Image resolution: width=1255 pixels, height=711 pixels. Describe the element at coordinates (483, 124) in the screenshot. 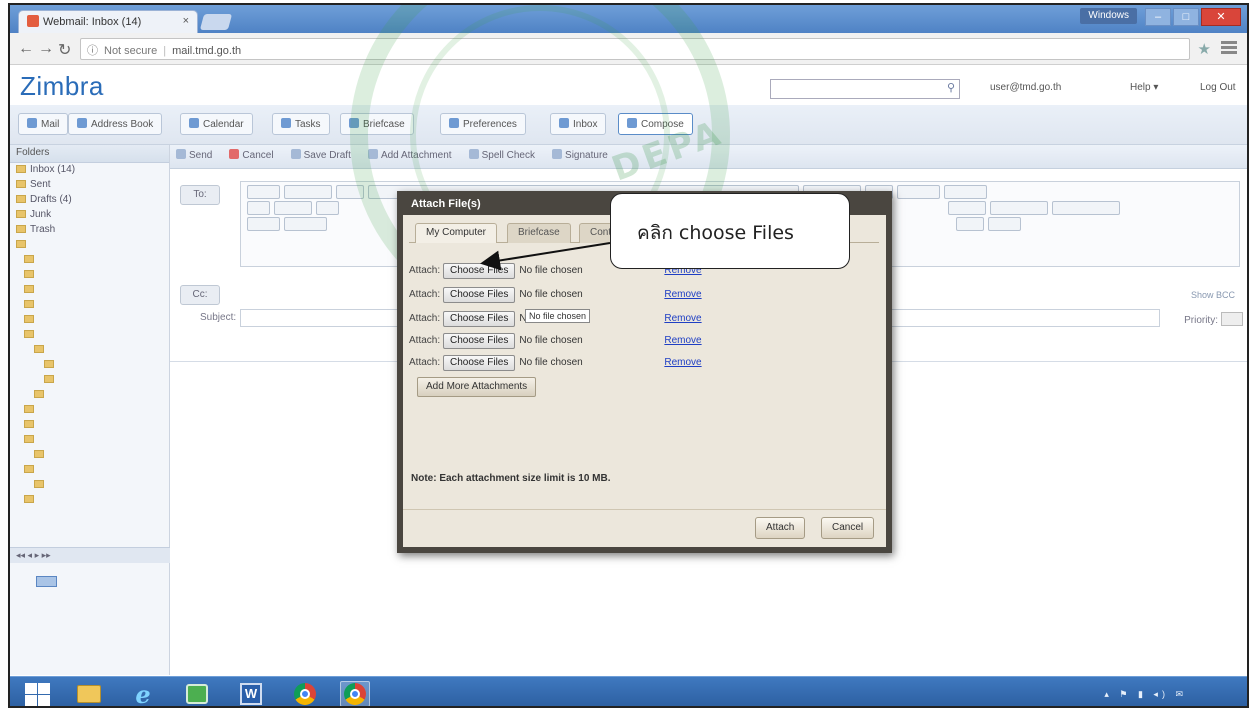

I see `tab-preferences: Preferences` at that location.